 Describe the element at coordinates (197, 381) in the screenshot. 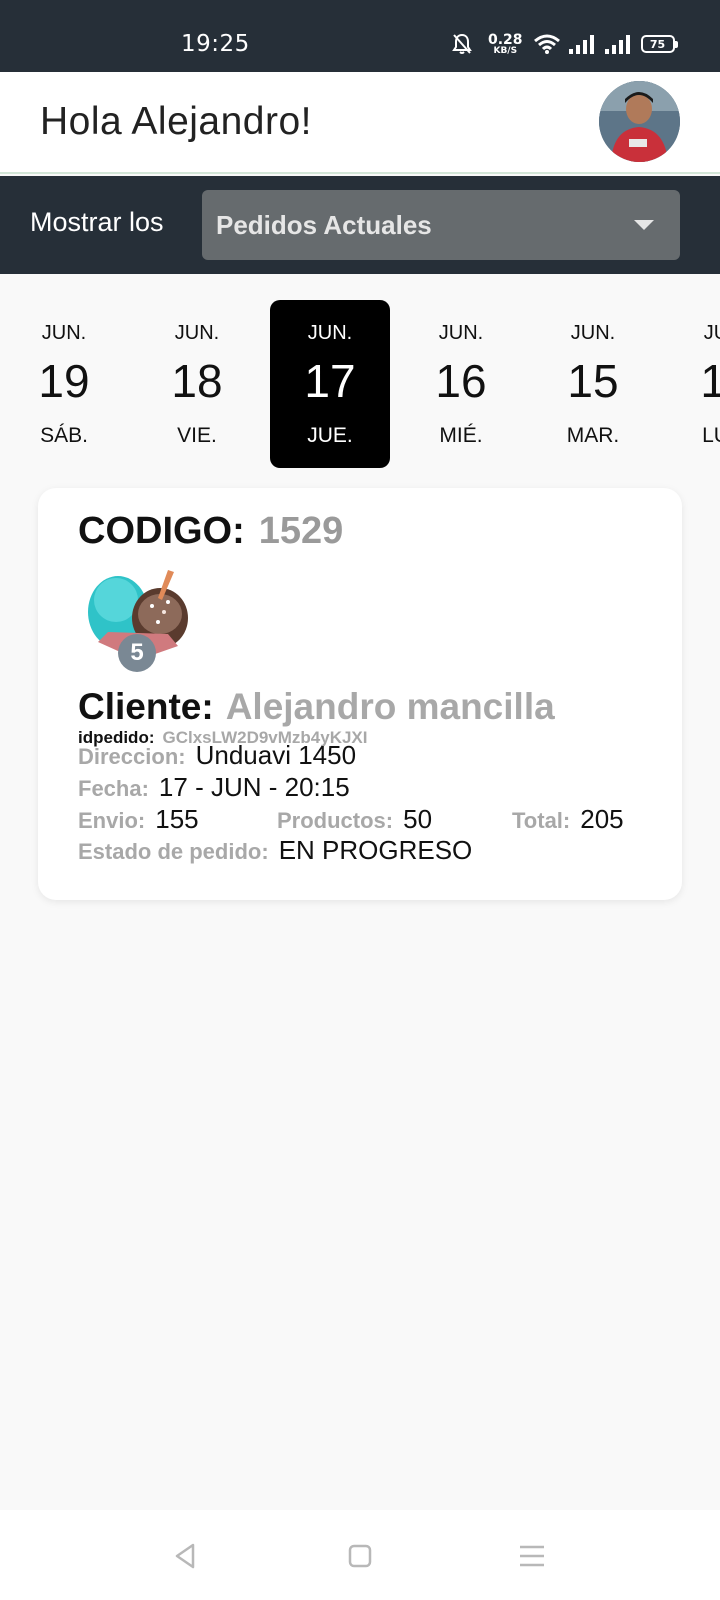

I see `date-day: 18` at that location.